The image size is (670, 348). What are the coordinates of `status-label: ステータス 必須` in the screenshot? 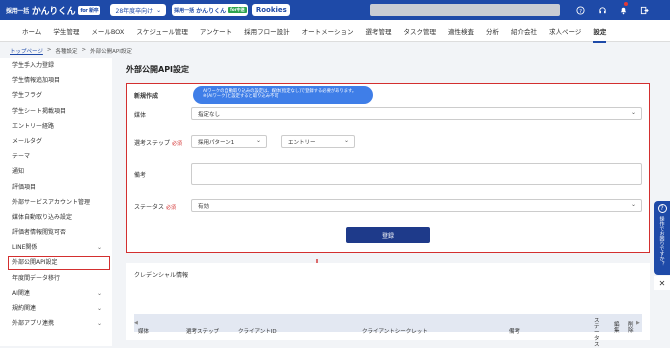 It's located at (155, 206).